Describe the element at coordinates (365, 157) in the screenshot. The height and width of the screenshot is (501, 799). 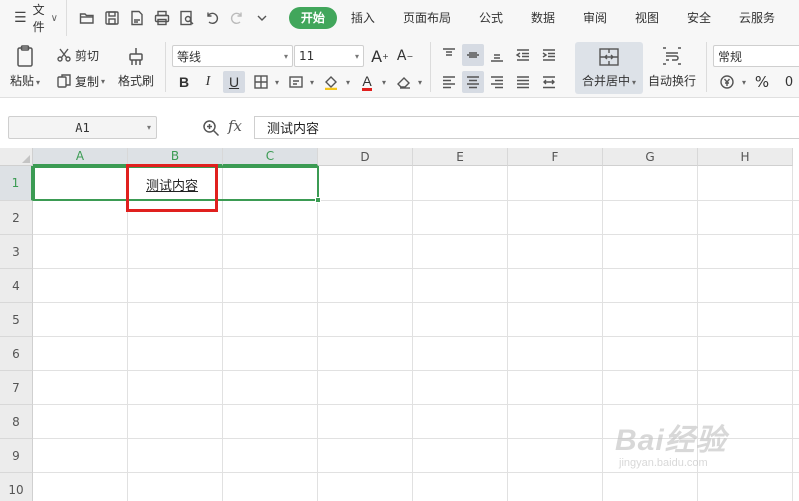
I see `column-header-d: D` at that location.